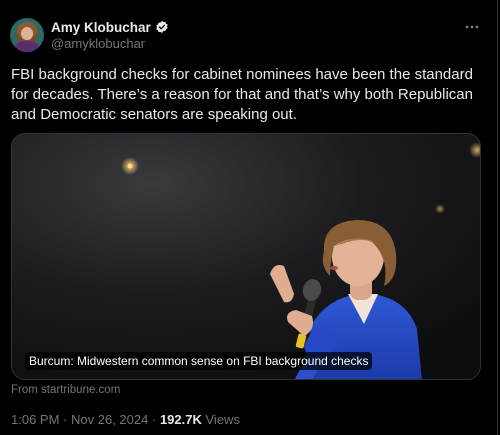 The height and width of the screenshot is (435, 500). What do you see at coordinates (222, 419) in the screenshot?
I see `views-label: Views` at bounding box center [222, 419].